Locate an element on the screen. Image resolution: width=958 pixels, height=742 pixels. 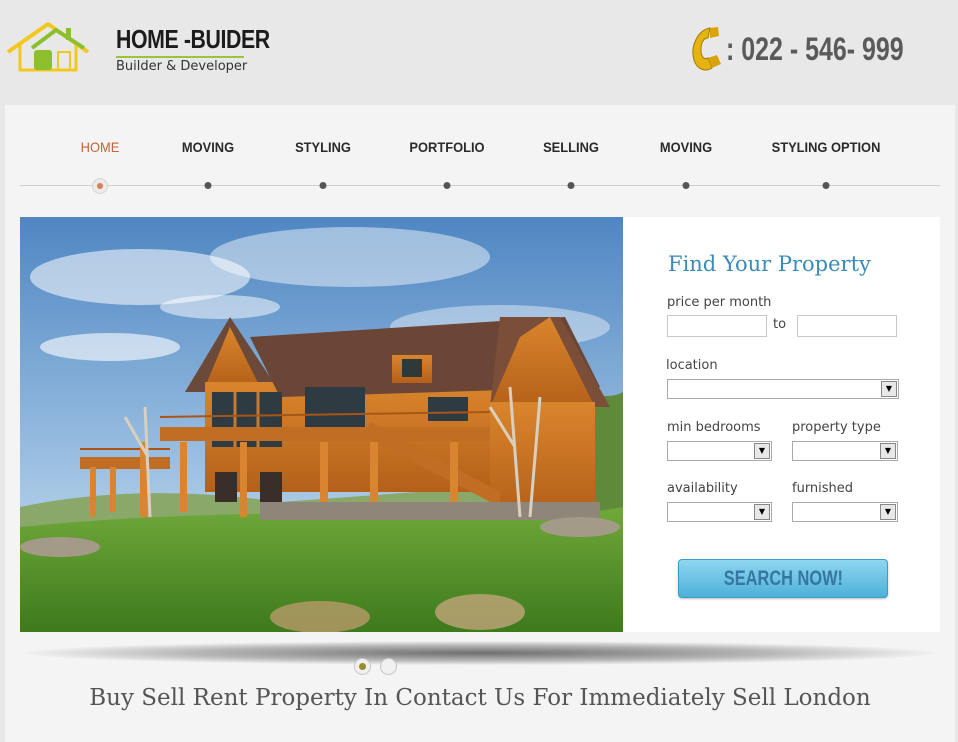
price-to-label: to is located at coordinates (780, 324).